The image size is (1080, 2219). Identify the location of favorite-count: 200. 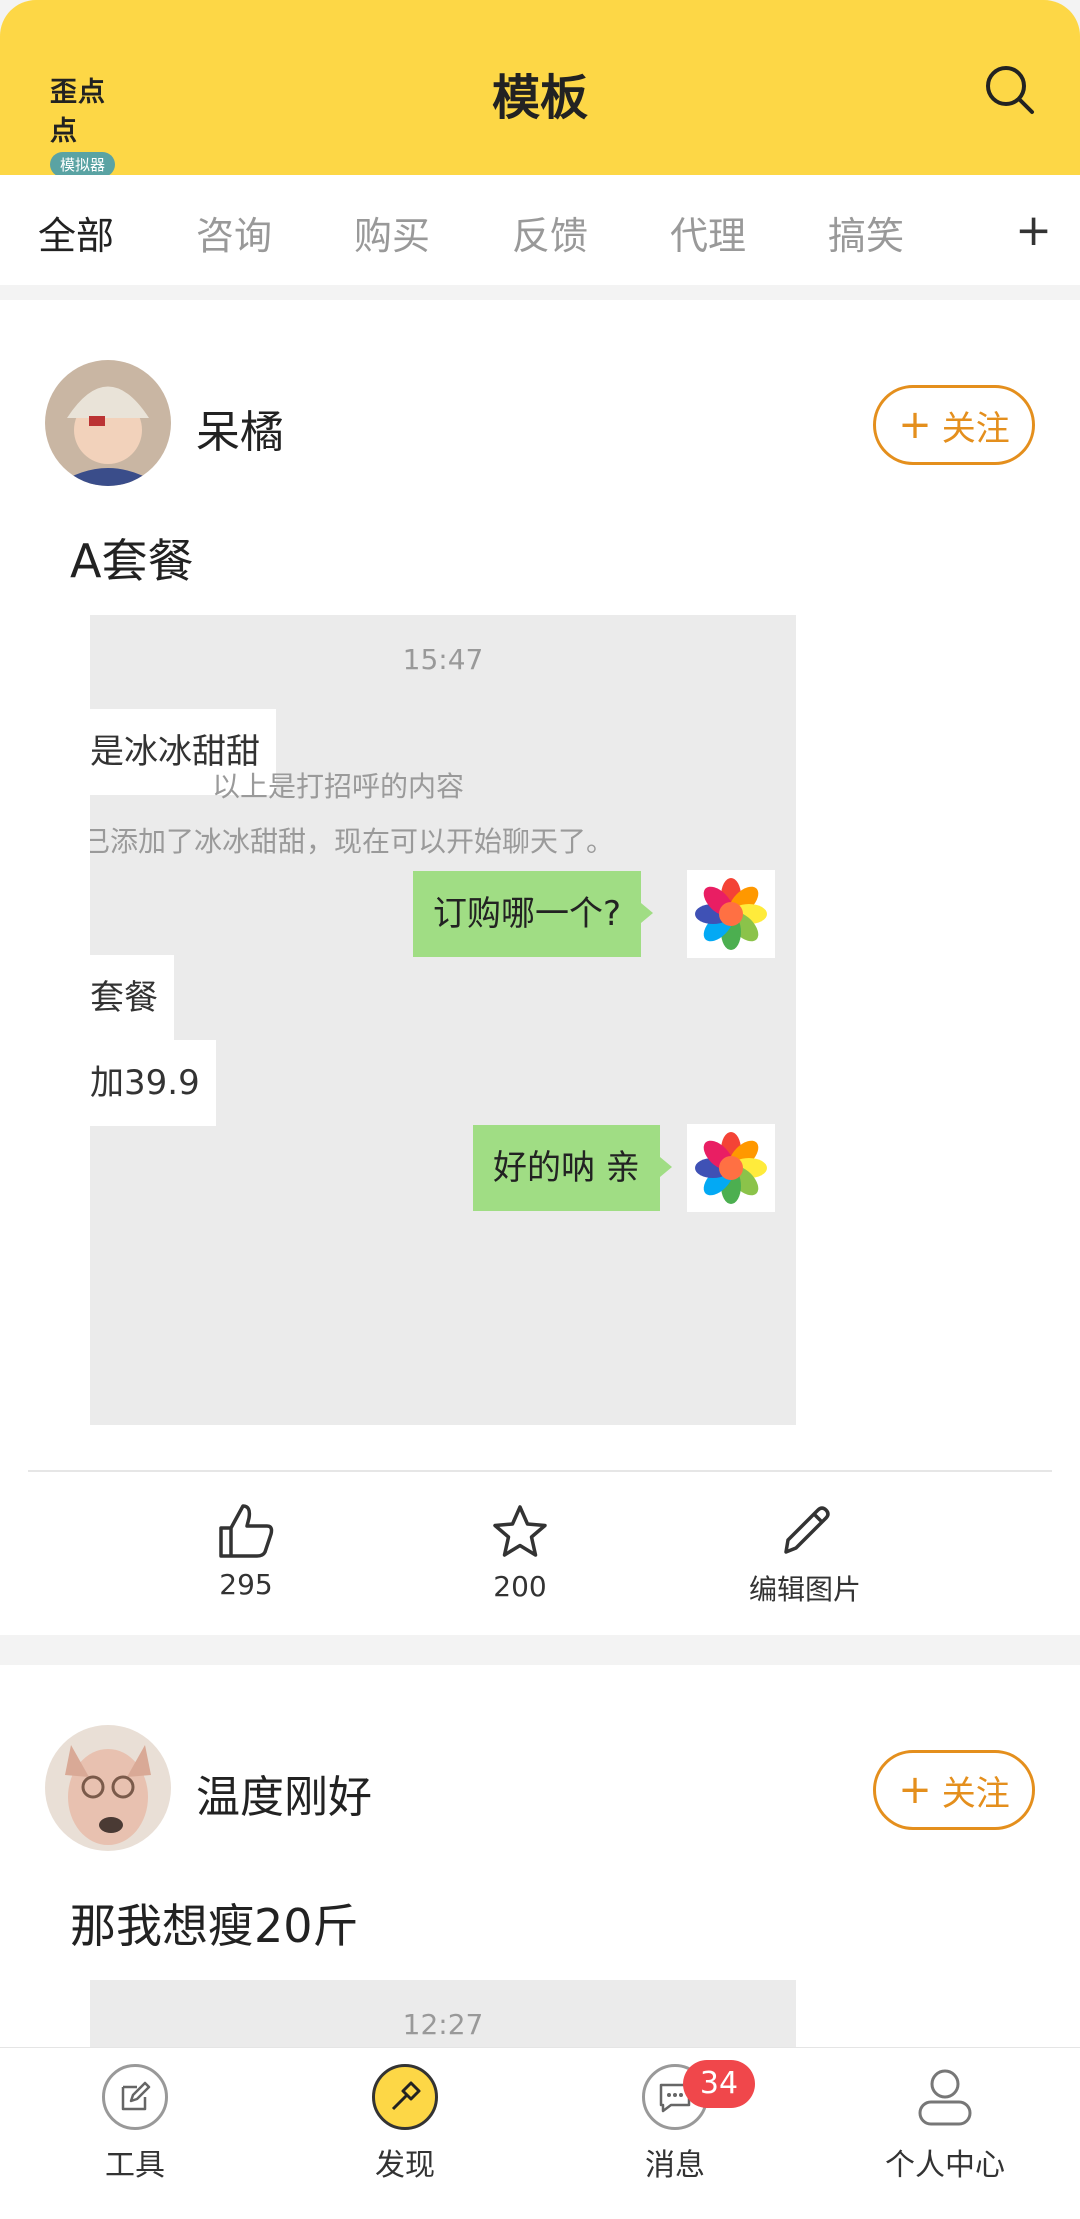
(520, 1586).